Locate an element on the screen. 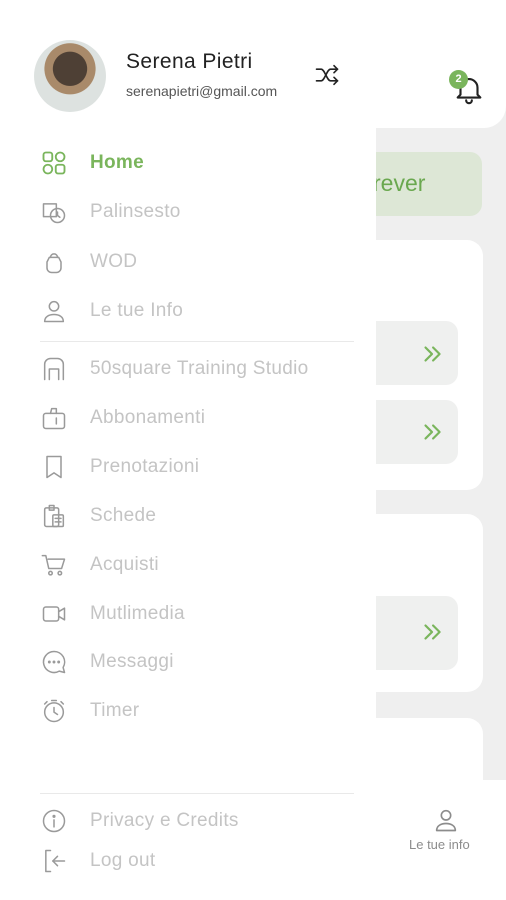  menu-item-label: Privacy e Credits is located at coordinates (164, 820).